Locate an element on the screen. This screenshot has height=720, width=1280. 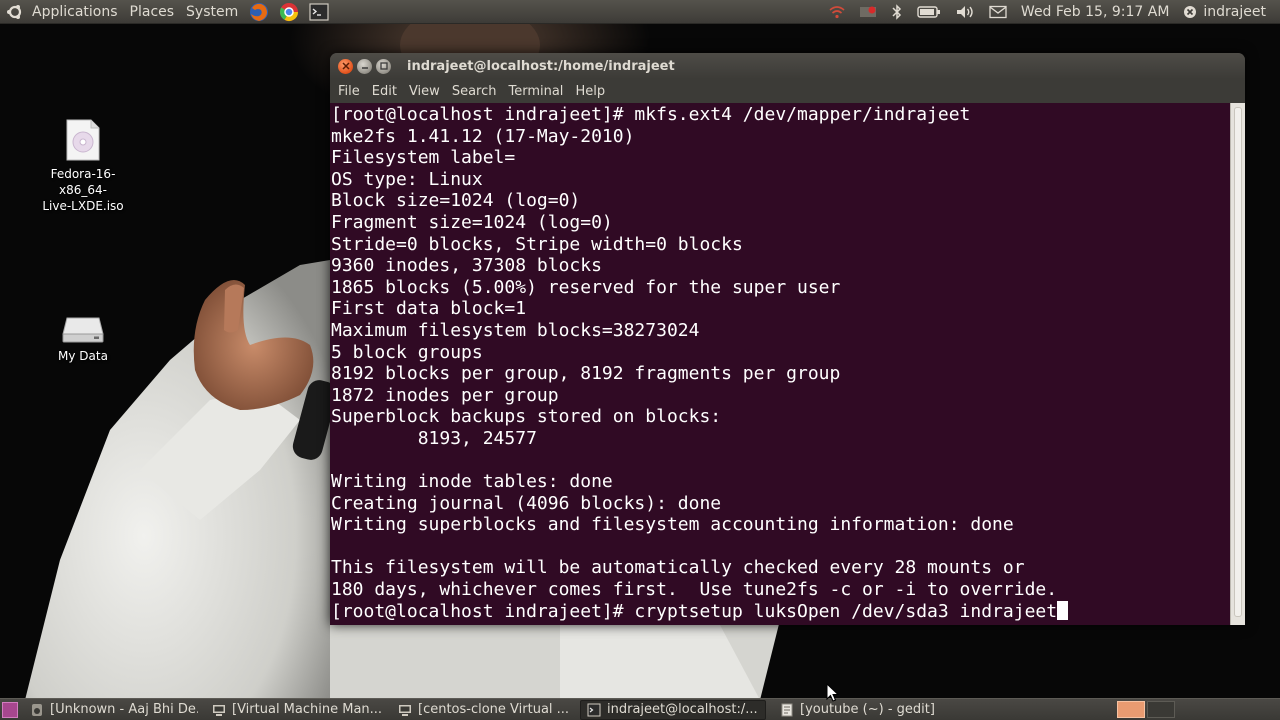
terminal-line: Fragment size=1024 (log=0) is located at coordinates (472, 222).